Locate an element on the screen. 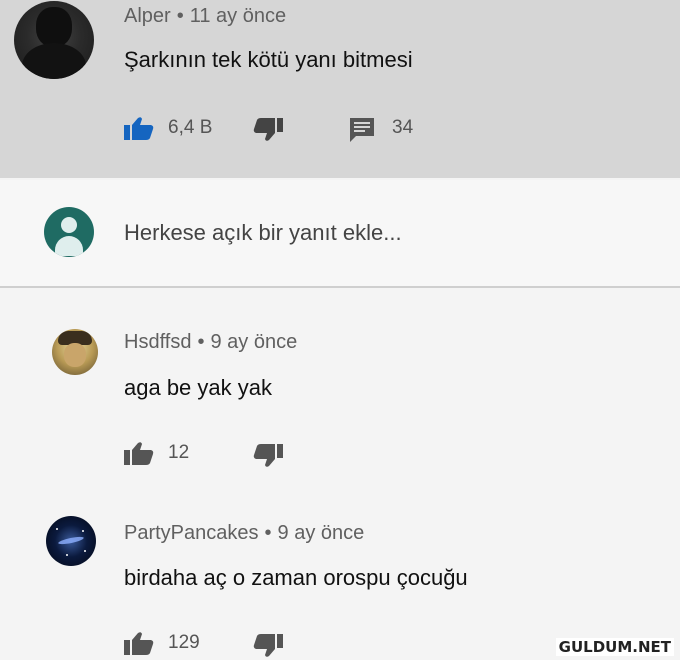 Image resolution: width=680 pixels, height=660 pixels. reply-text: aga be yak yak is located at coordinates (198, 387).